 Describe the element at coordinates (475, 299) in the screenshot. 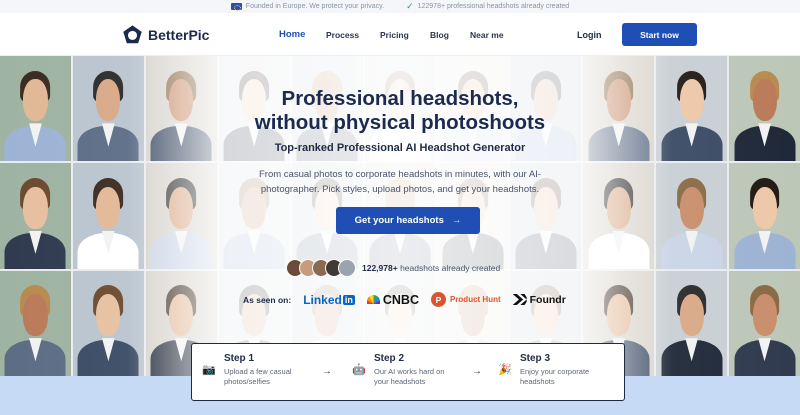

I see `product-hunt-wordmark: Product Hunt` at that location.